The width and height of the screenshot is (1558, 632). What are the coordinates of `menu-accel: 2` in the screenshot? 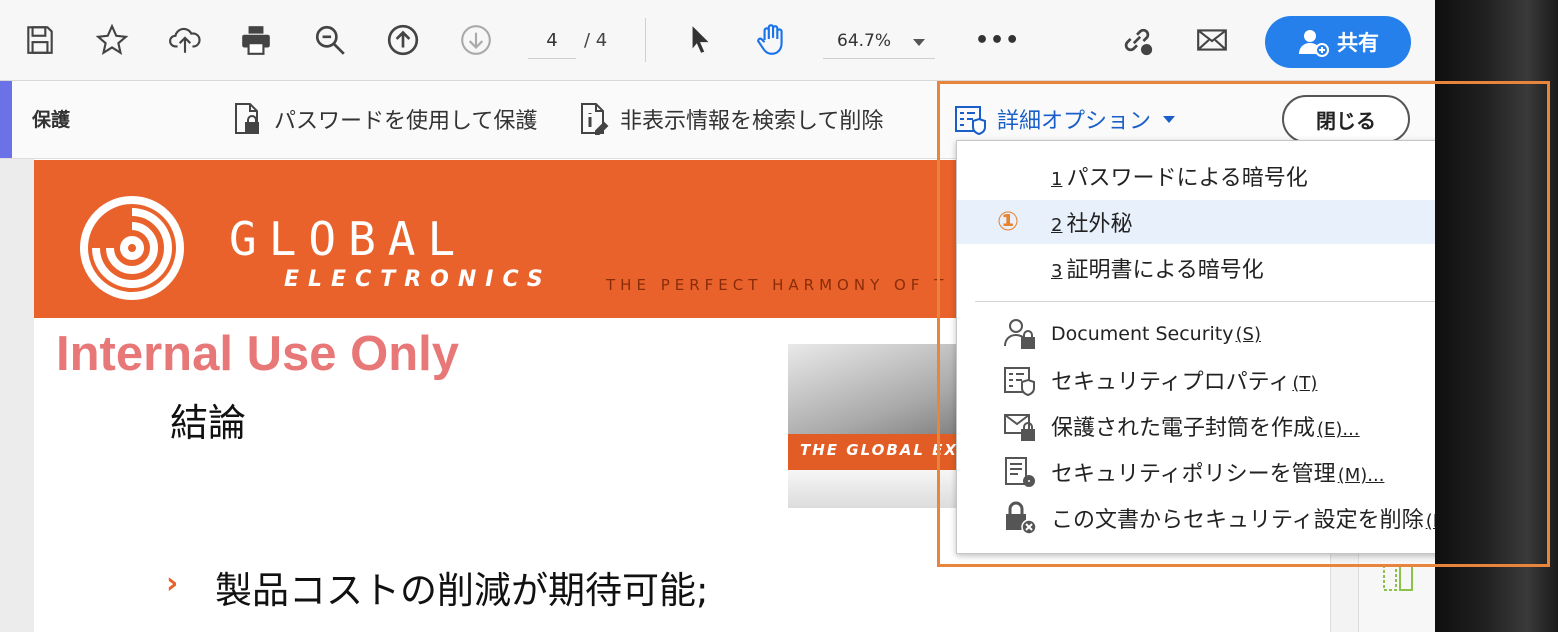 It's located at (1057, 225).